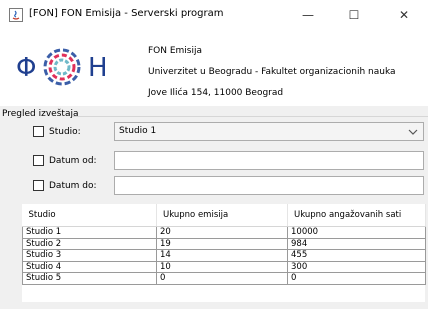 This screenshot has width=428, height=309. Describe the element at coordinates (175, 51) in the screenshot. I see `org-name: FON Emisija` at that location.